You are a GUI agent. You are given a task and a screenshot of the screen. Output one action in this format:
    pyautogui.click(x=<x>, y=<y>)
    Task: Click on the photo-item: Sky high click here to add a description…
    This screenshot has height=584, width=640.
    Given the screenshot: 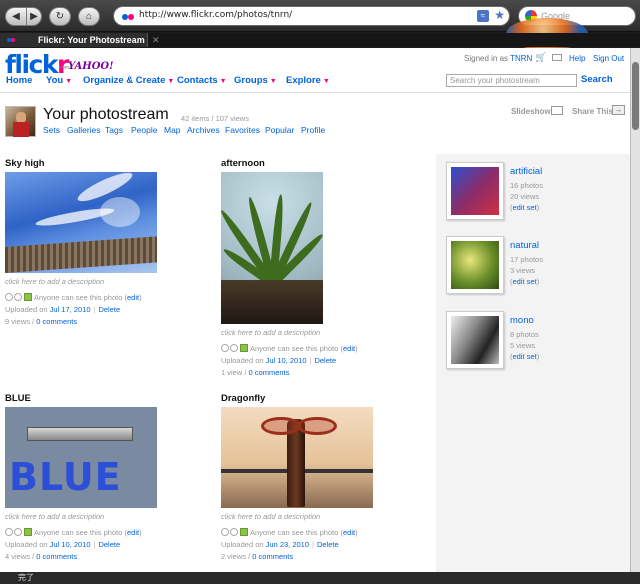 What is the action you would take?
    pyautogui.click(x=105, y=243)
    